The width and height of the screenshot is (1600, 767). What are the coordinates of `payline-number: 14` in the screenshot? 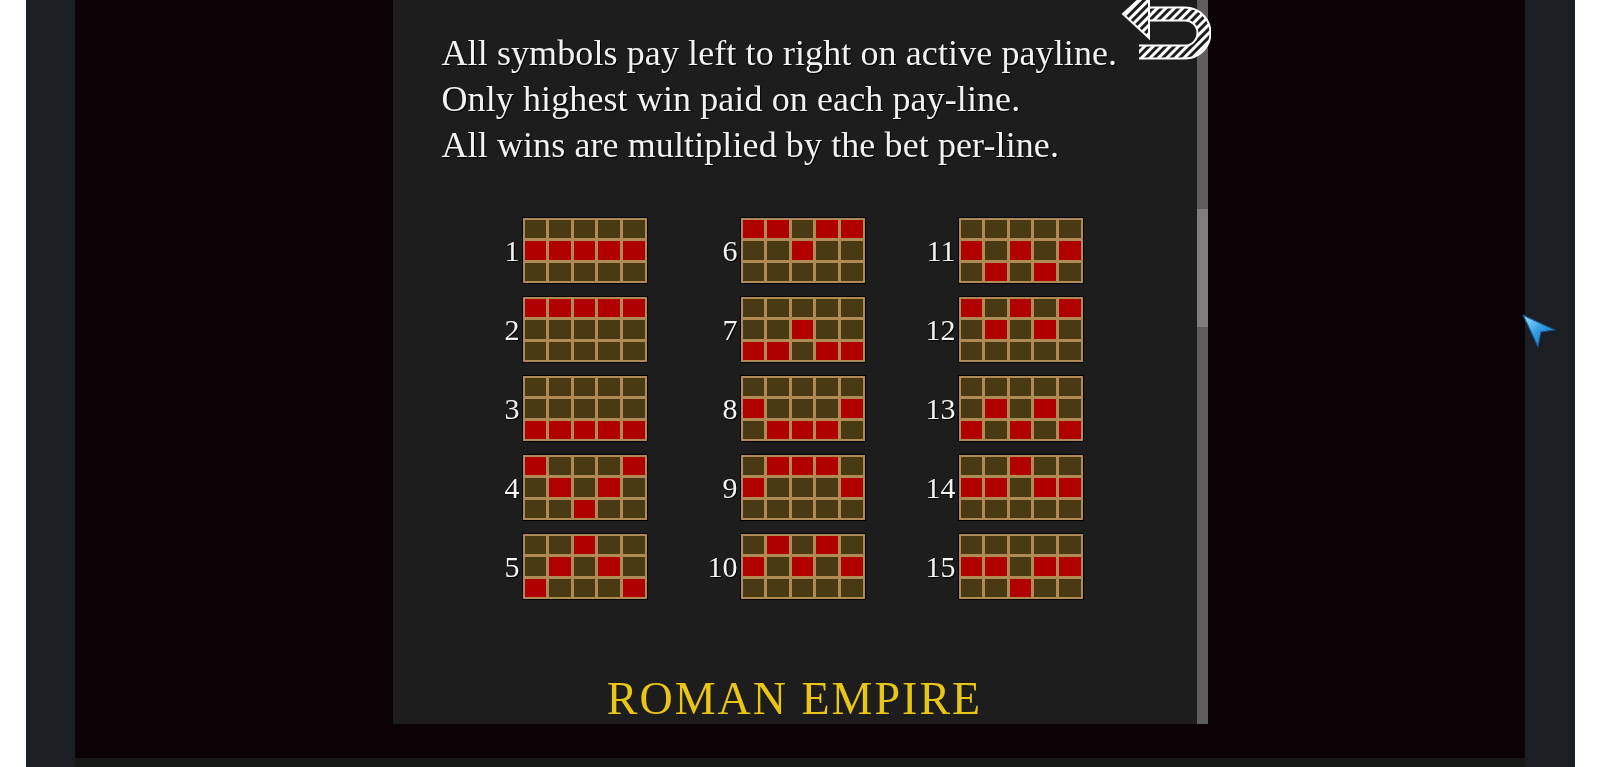 It's located at (940, 487).